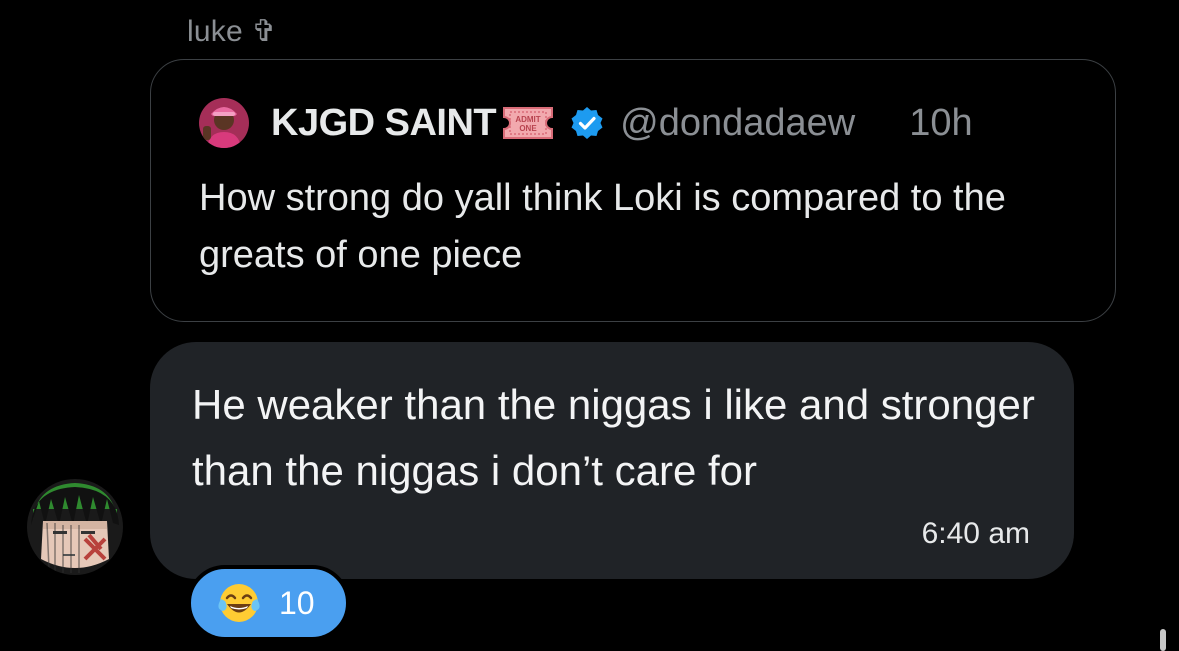  I want to click on cartoon-avatar-icon, so click(75, 527).